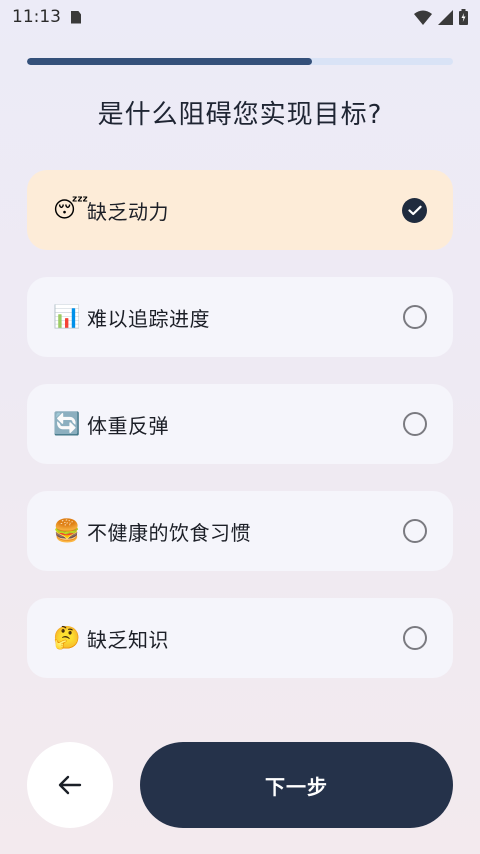 The image size is (480, 854). I want to click on wifi-icon, so click(423, 17).